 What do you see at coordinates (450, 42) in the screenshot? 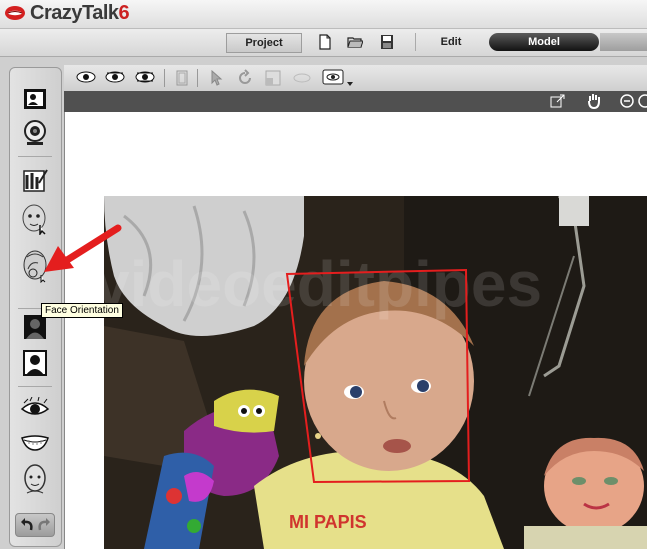
I see `edit-tab: Edit` at bounding box center [450, 42].